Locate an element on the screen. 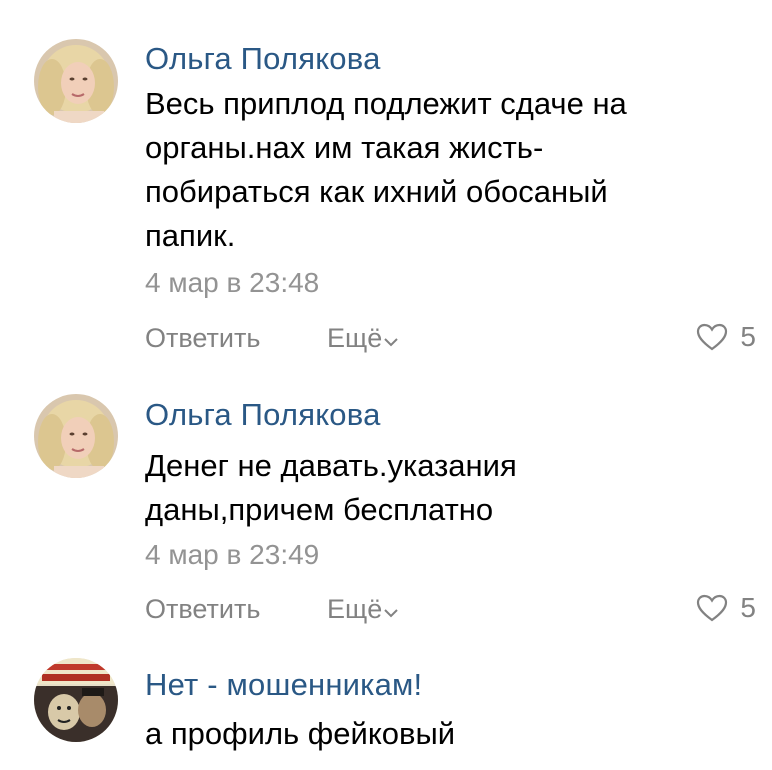  poster-avatar-icon is located at coordinates (76, 700).